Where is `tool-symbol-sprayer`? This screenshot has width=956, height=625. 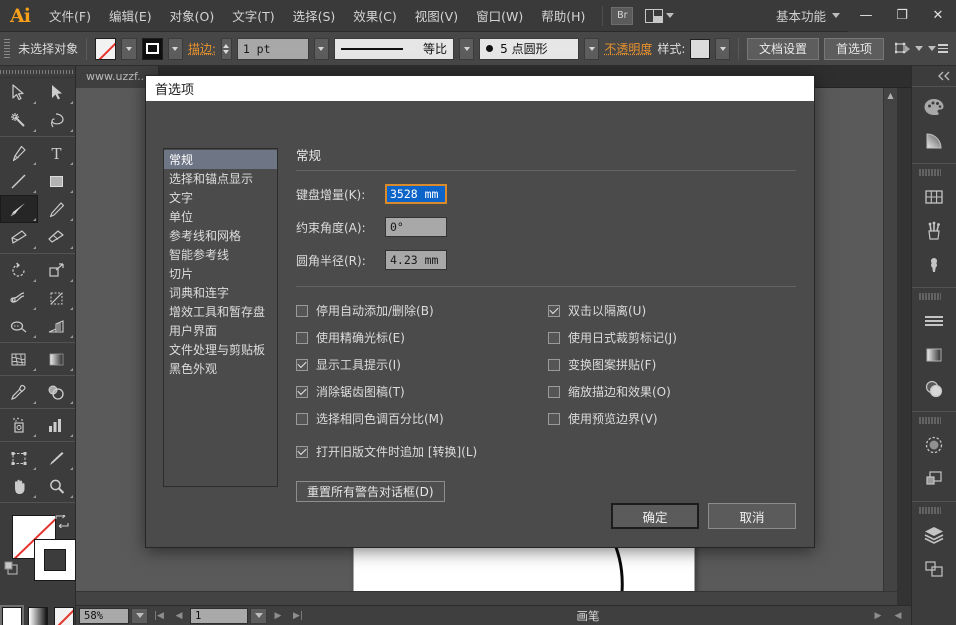
tool-symbol-sprayer is located at coordinates (19, 425).